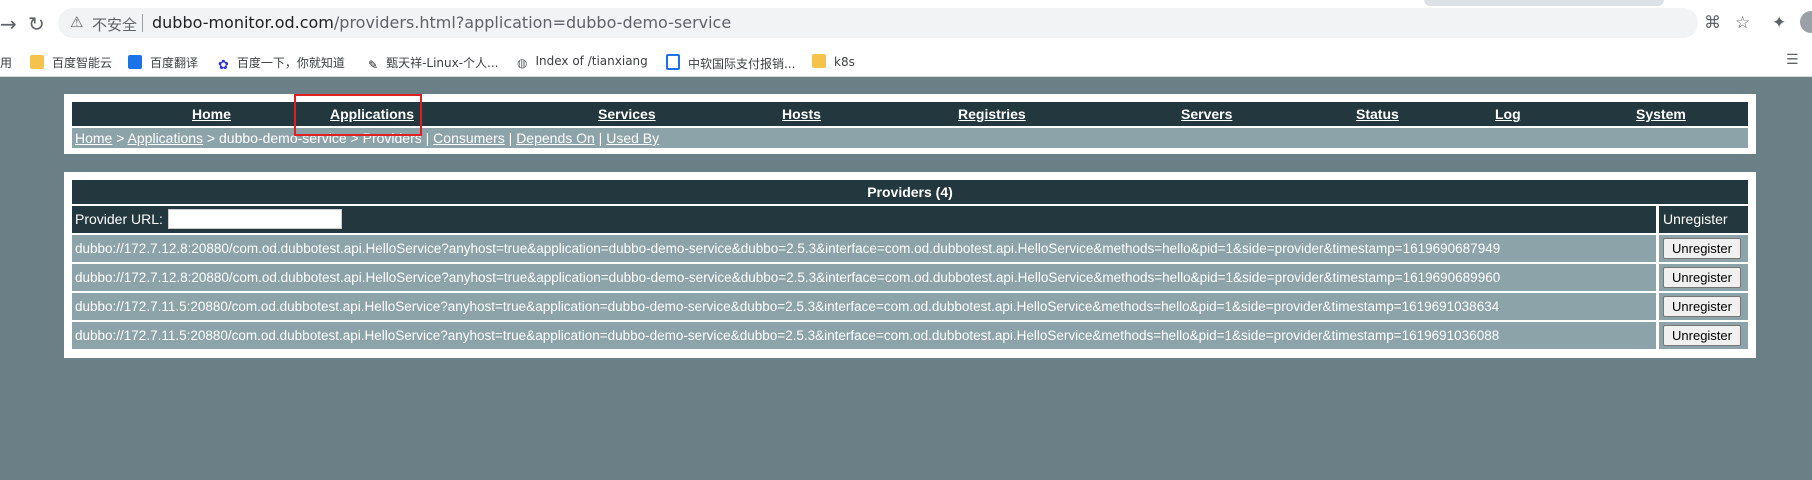 The image size is (1812, 480). What do you see at coordinates (673, 62) in the screenshot?
I see `bookmark-page-icon` at bounding box center [673, 62].